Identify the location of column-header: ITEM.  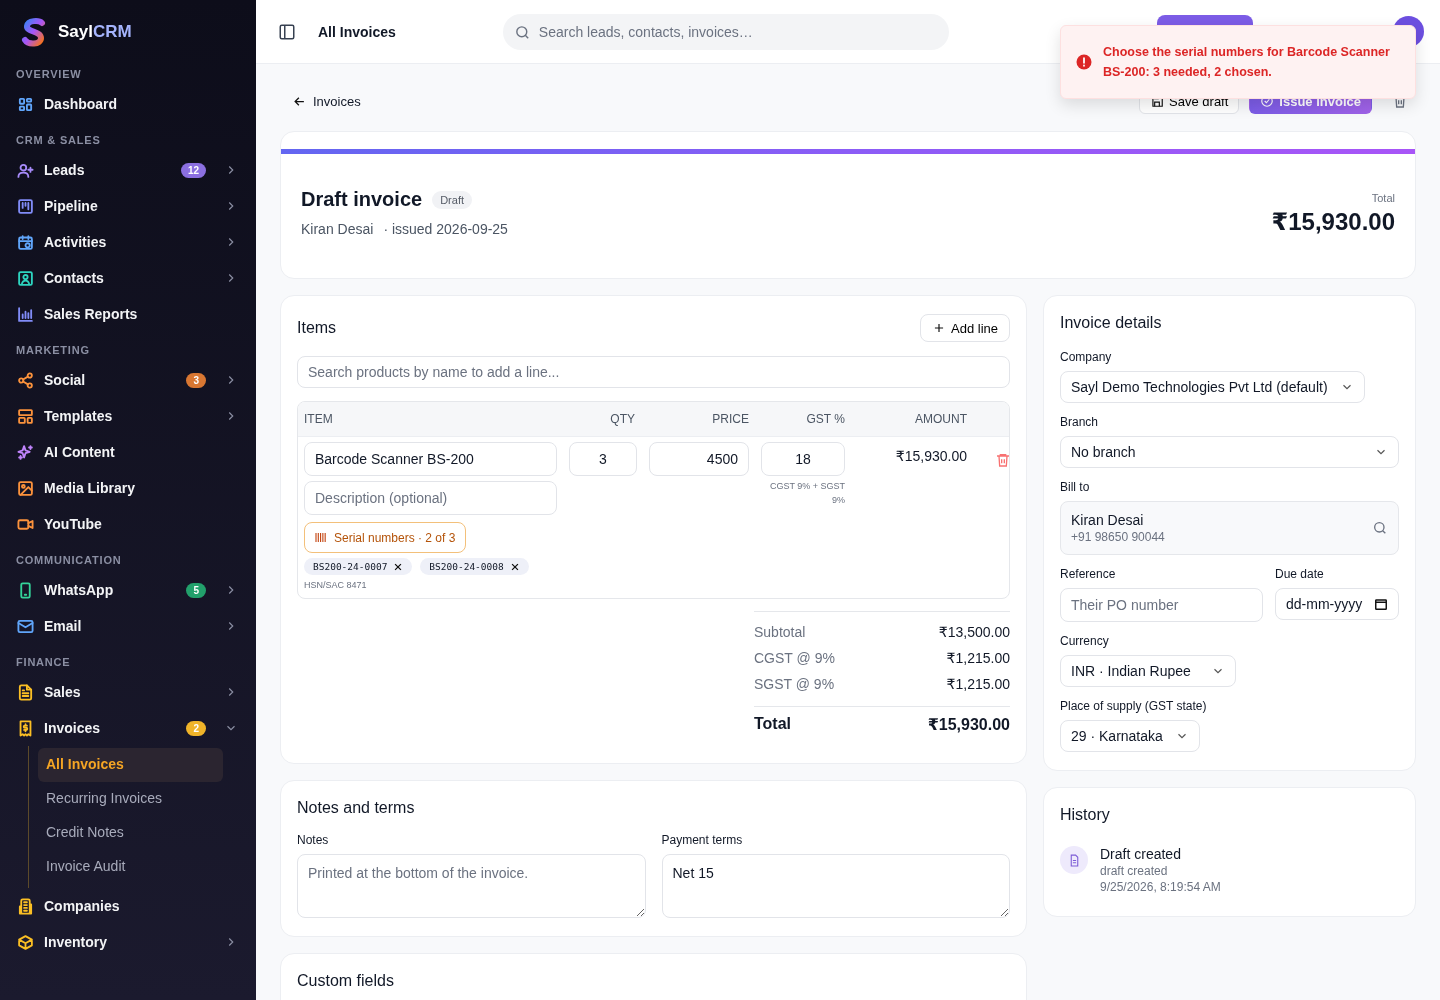
(319, 419).